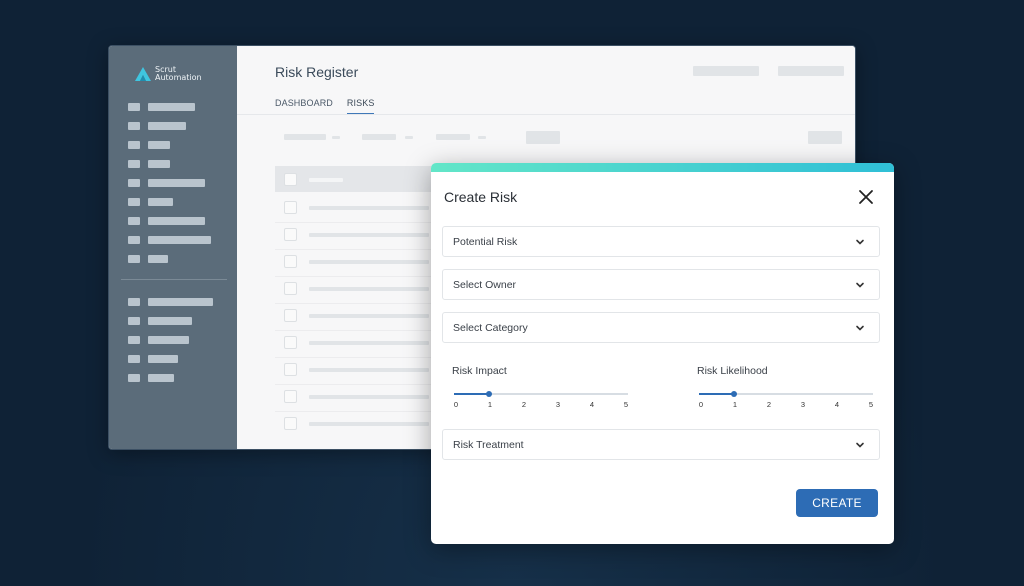  Describe the element at coordinates (825, 137) in the screenshot. I see `toolbar-button-placeholder` at that location.